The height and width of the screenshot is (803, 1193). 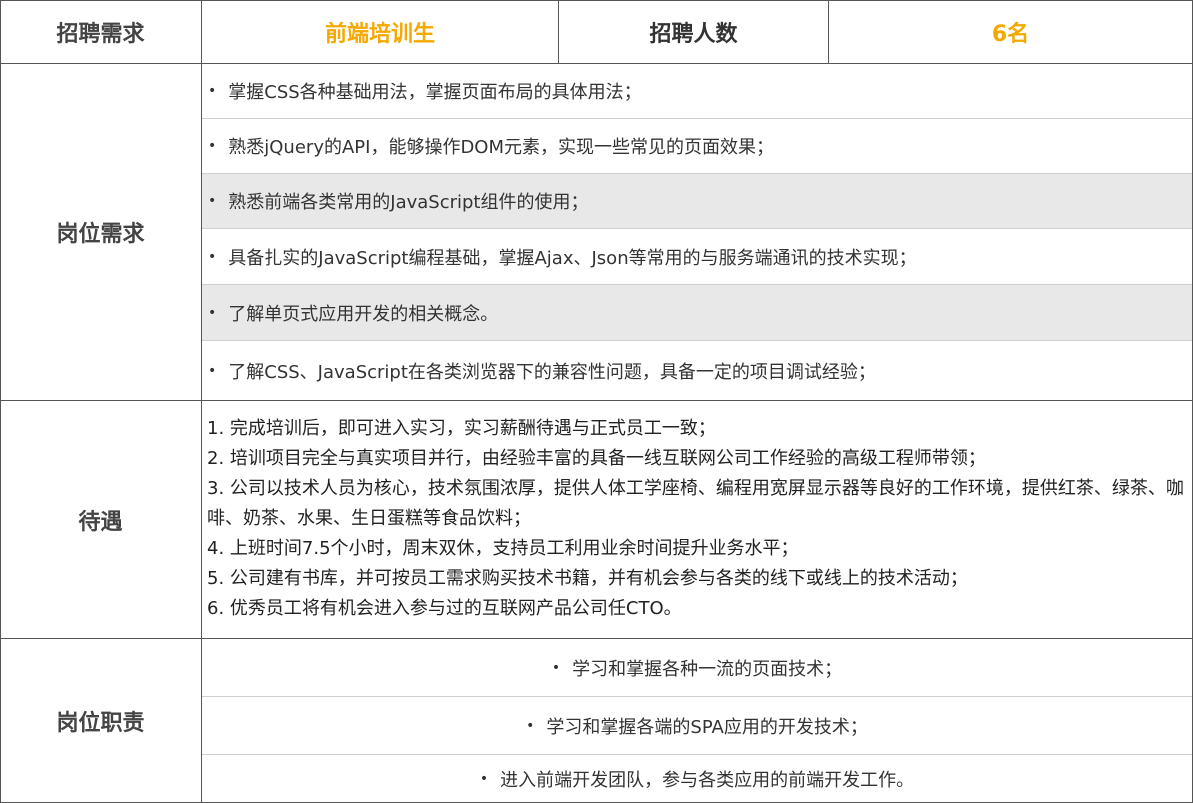 What do you see at coordinates (697, 201) in the screenshot?
I see `requirement-item: • 熟悉前端各类常用的JavaScript组件的使用；` at bounding box center [697, 201].